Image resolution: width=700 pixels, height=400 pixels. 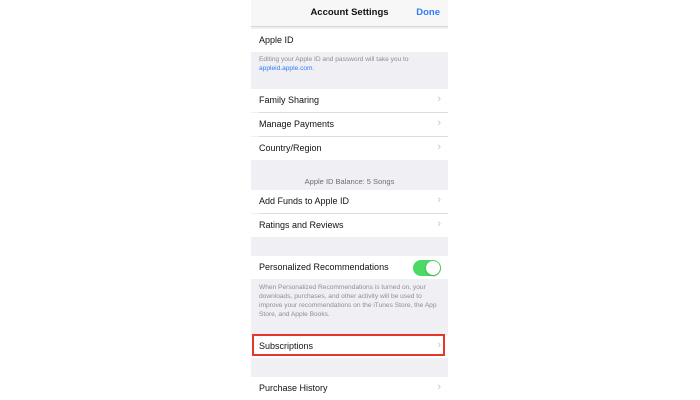 I want to click on personalized-recommendations-label: Personalized Recommendations, so click(x=324, y=267).